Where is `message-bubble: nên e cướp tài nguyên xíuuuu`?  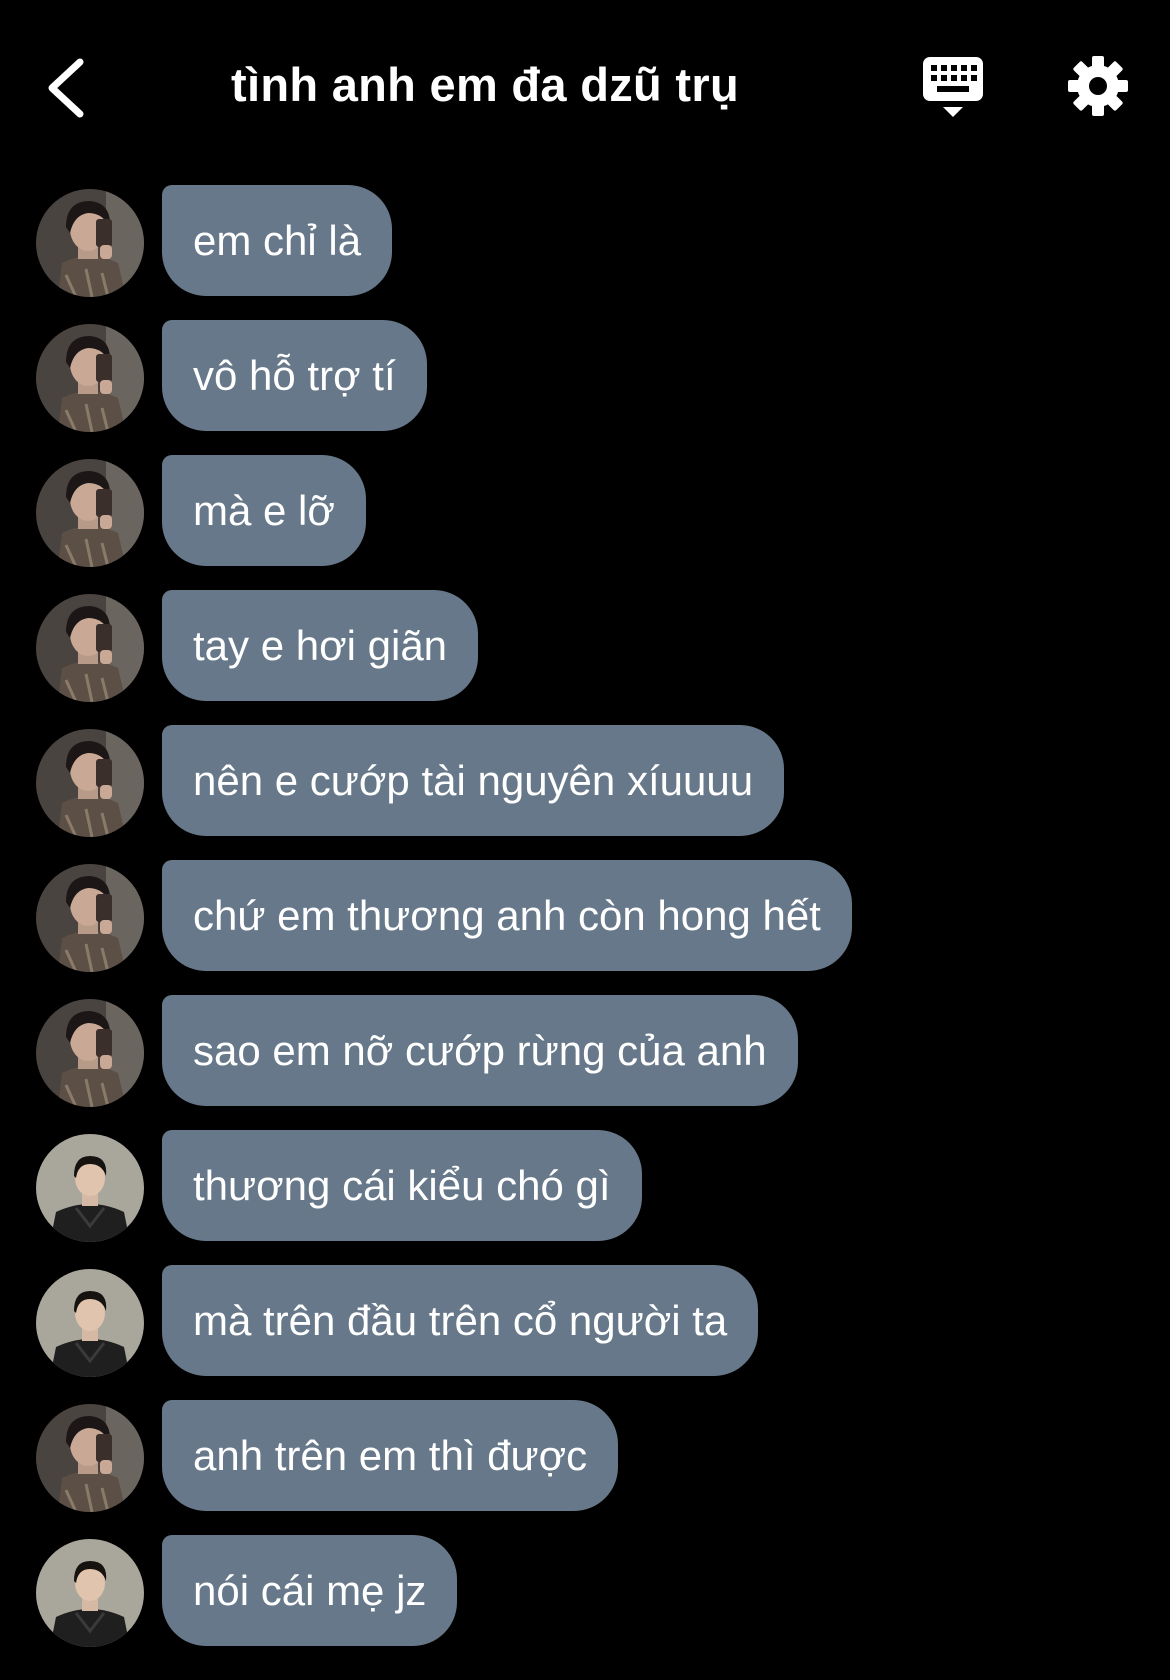
message-bubble: nên e cướp tài nguyên xíuuuu is located at coordinates (473, 780).